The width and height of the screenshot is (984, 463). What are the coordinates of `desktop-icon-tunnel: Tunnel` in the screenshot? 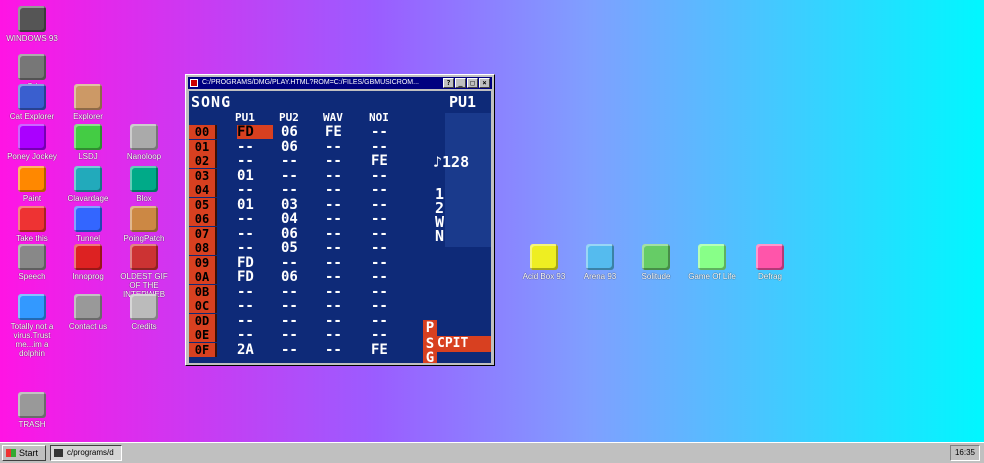 It's located at (88, 224).